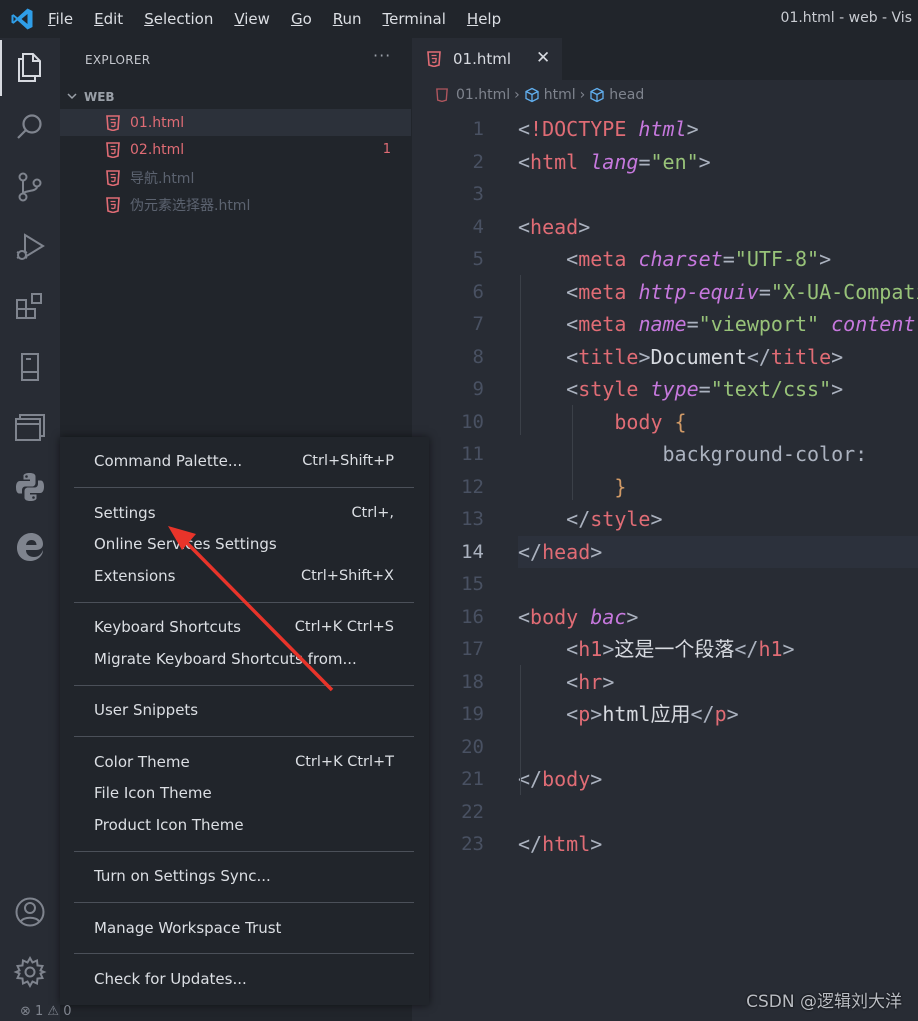 The height and width of the screenshot is (1021, 918). I want to click on file-name: 01.html, so click(157, 122).